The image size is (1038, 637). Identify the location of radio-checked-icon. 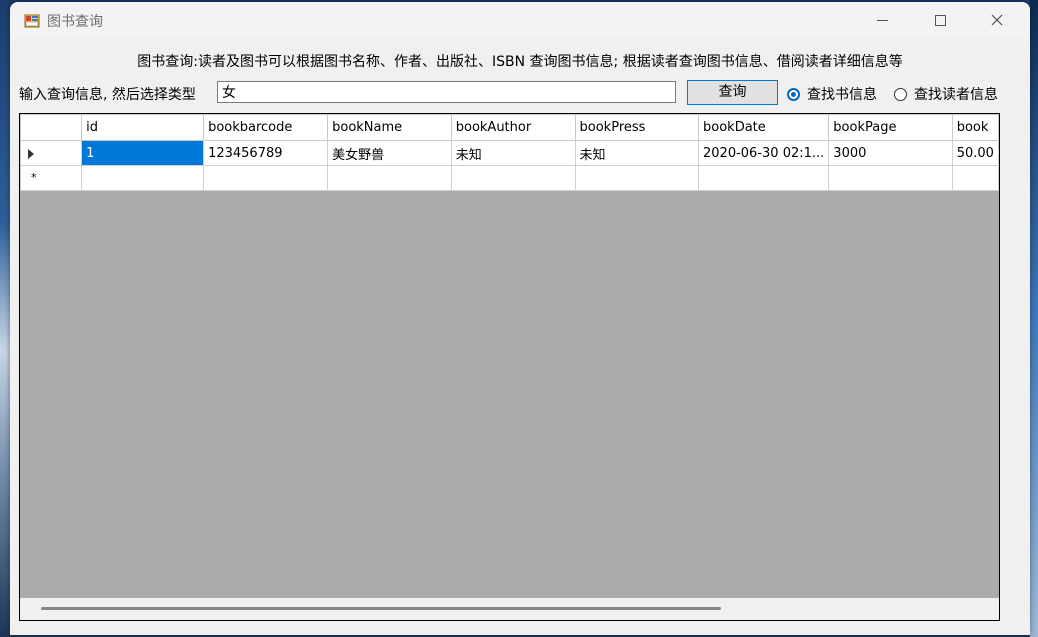
(793, 94).